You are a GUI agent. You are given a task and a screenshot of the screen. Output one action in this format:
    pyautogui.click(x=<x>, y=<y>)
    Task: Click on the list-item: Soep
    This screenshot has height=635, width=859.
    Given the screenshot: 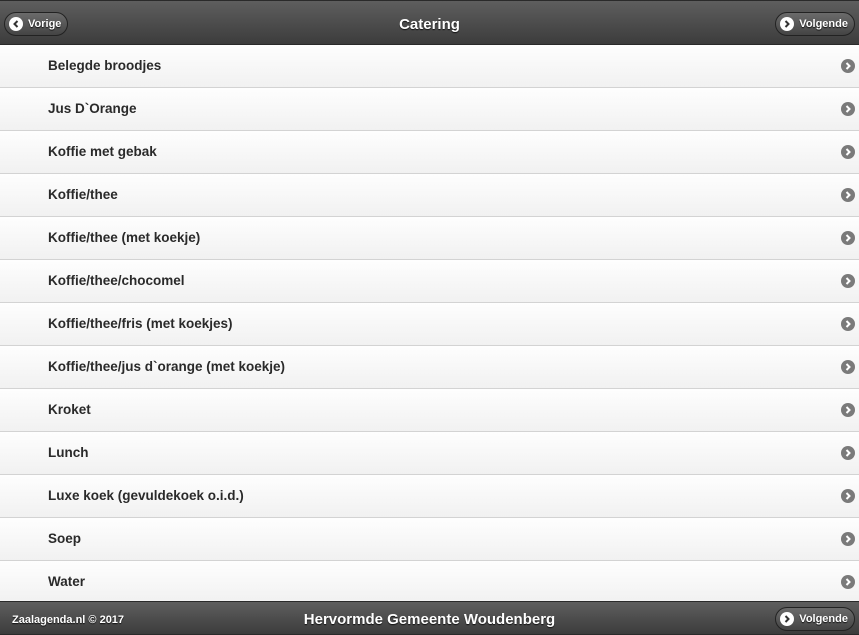 What is the action you would take?
    pyautogui.click(x=429, y=539)
    